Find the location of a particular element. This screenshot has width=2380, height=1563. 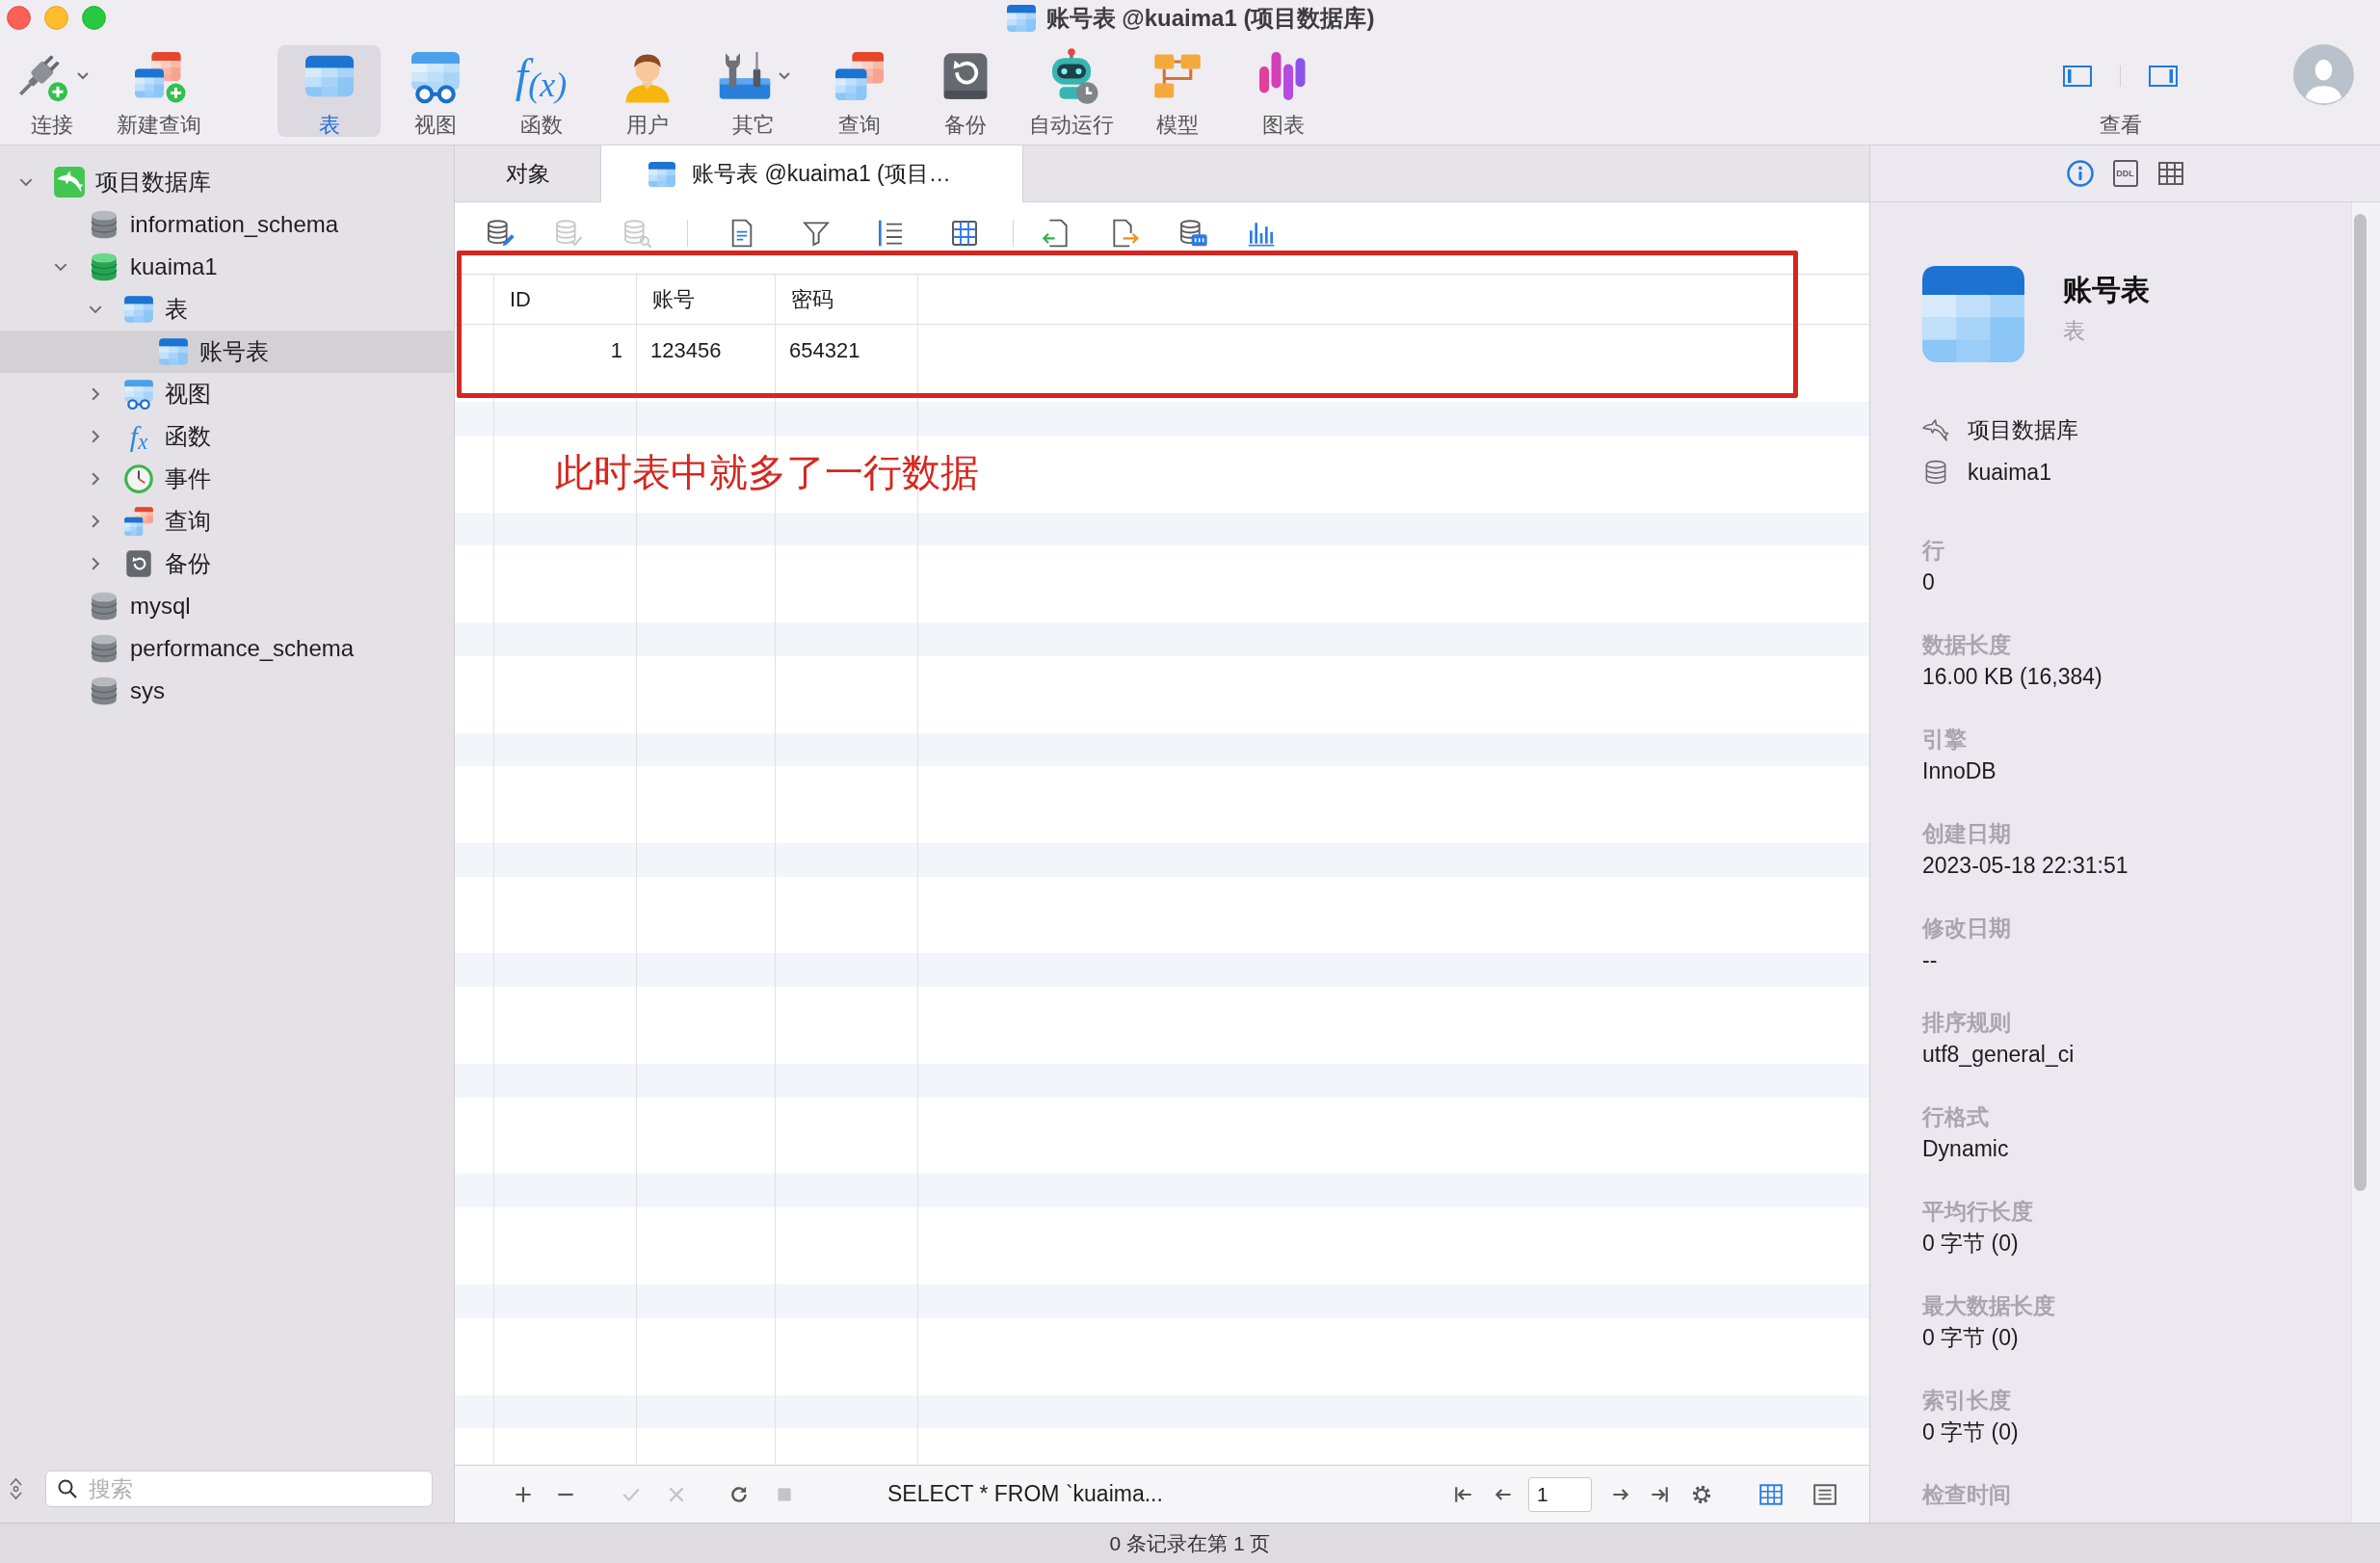

settings-icon is located at coordinates (1701, 1494).